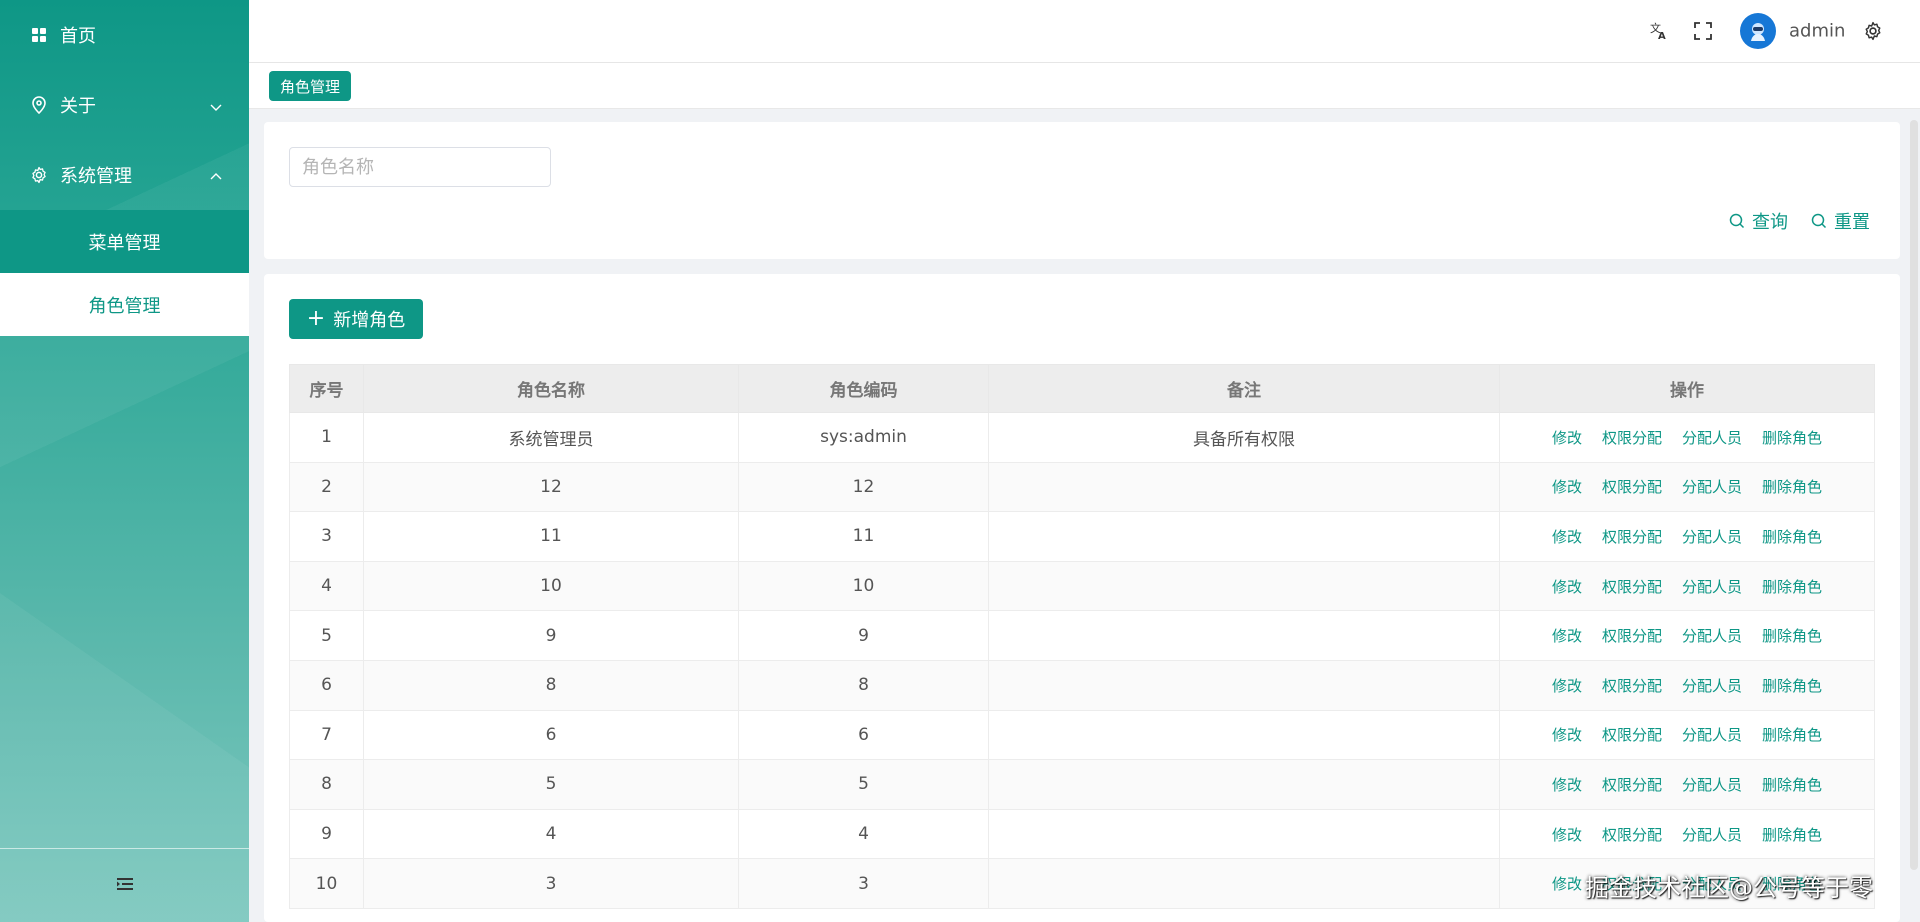 This screenshot has height=922, width=1920. I want to click on sidebar-item-system: 系统管理, so click(124, 175).